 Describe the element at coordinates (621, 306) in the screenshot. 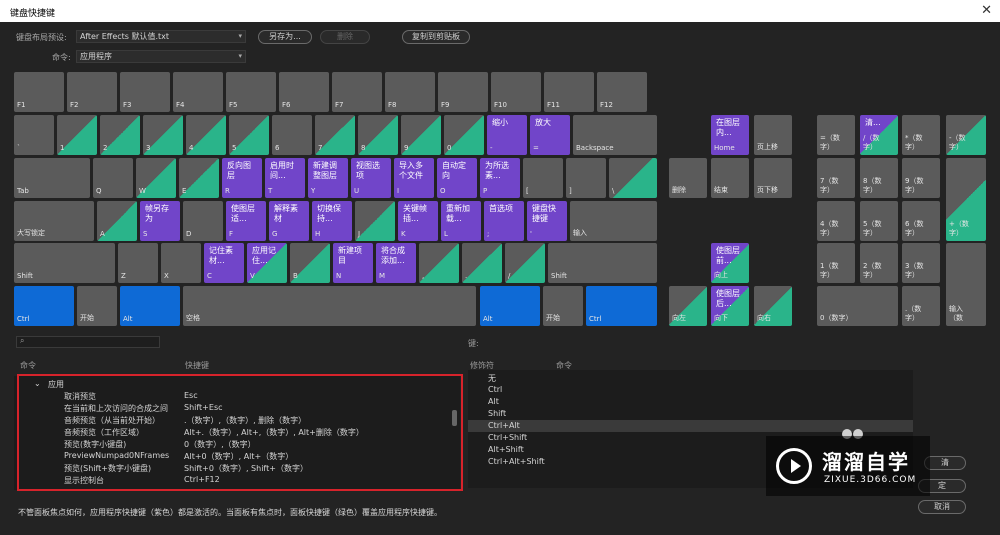

I see `key-right-ctrl: Ctrl` at that location.